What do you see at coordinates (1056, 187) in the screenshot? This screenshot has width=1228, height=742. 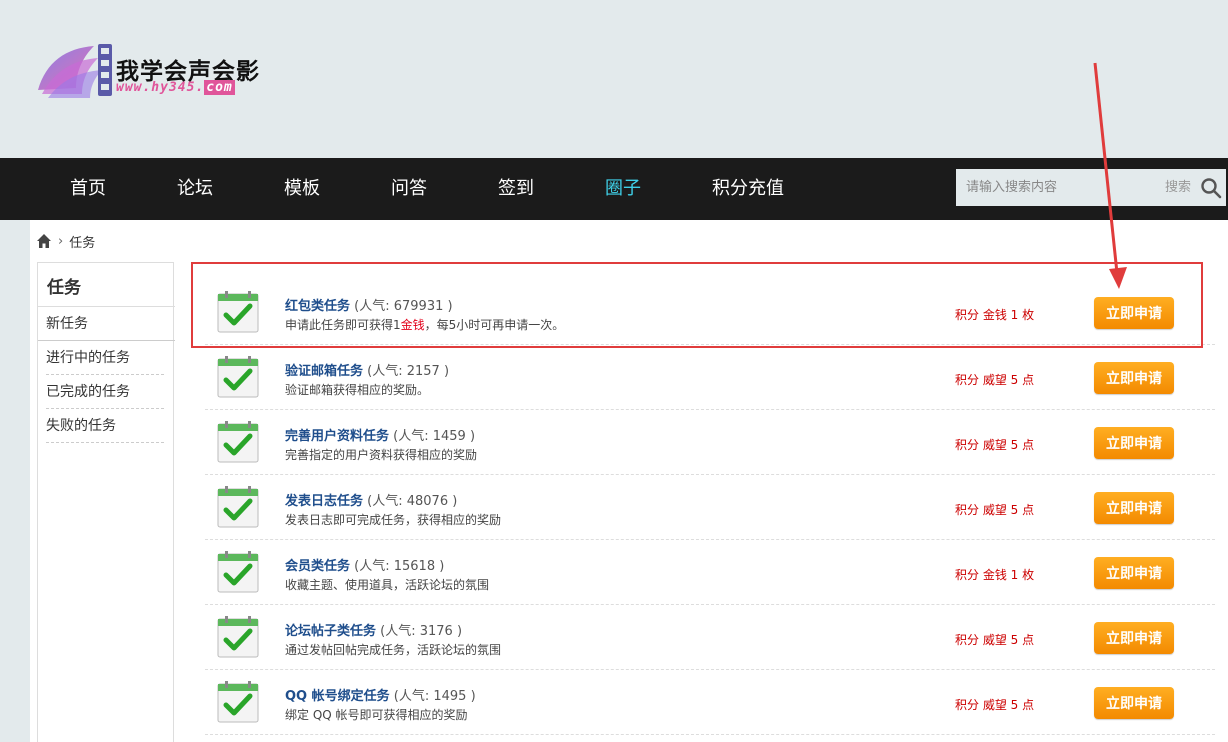 I see `search-input` at bounding box center [1056, 187].